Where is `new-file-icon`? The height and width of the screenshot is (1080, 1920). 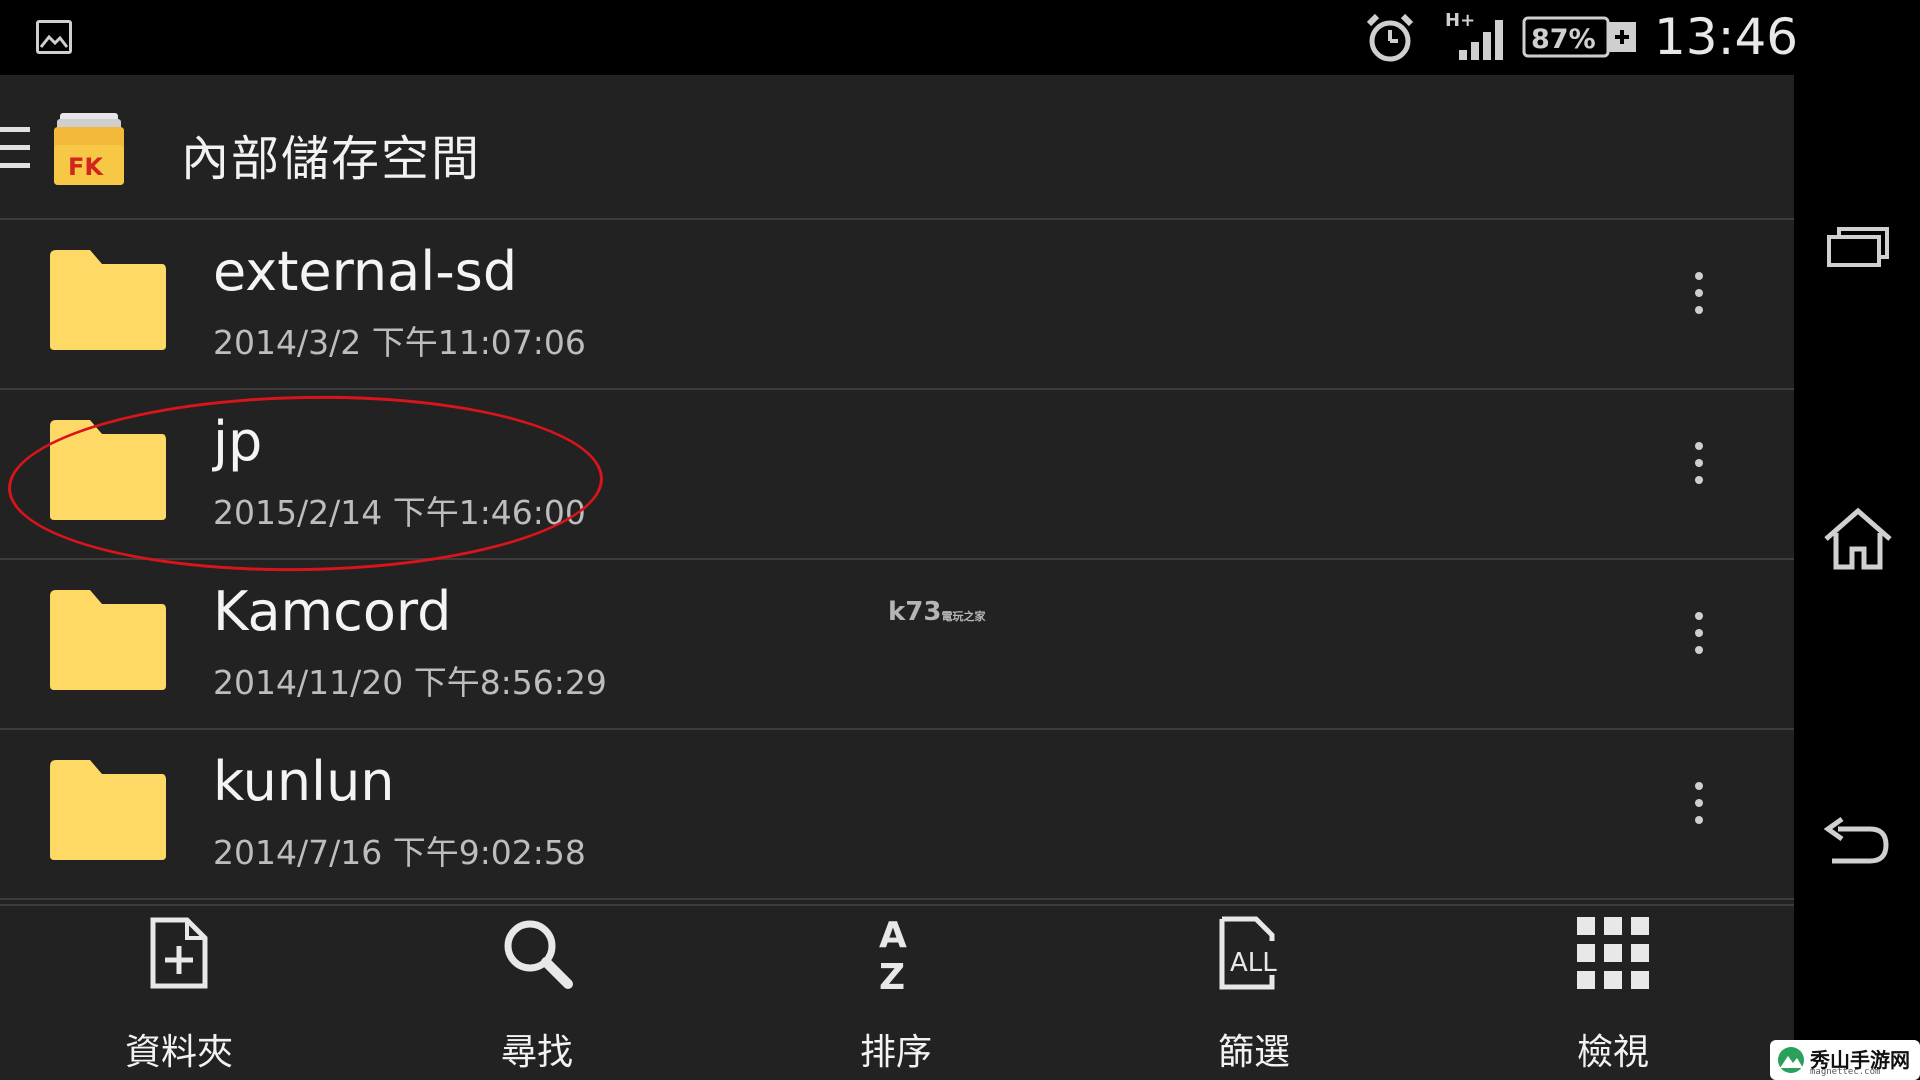 new-file-icon is located at coordinates (179, 955).